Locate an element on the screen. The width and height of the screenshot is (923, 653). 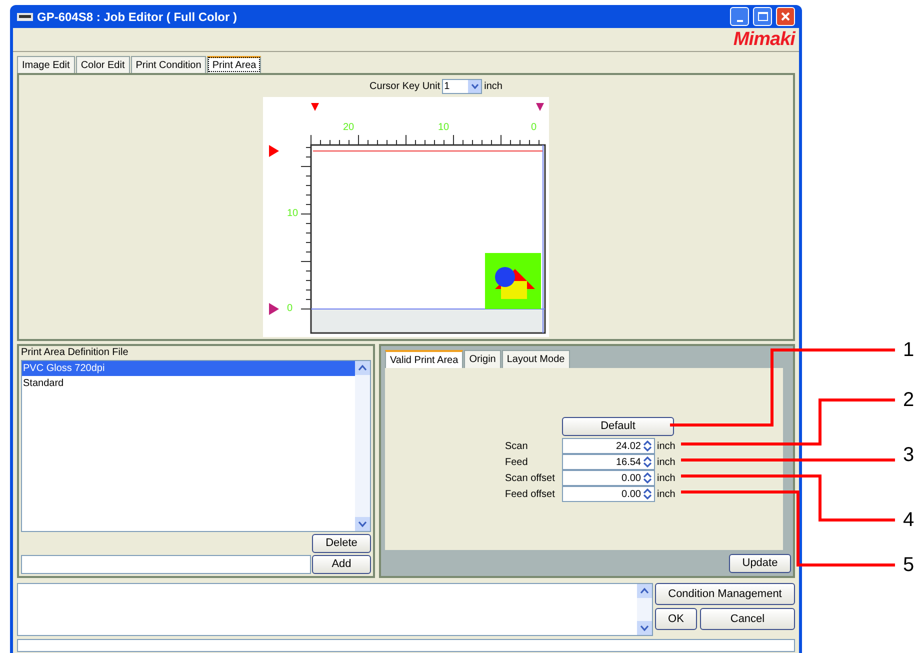
field-label: Scan is located at coordinates (517, 447).